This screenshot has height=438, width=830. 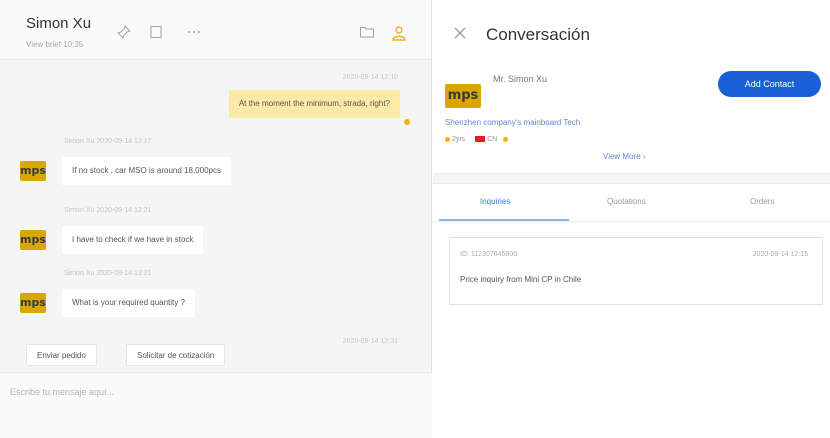 I want to click on country-tag: CN, so click(x=492, y=139).